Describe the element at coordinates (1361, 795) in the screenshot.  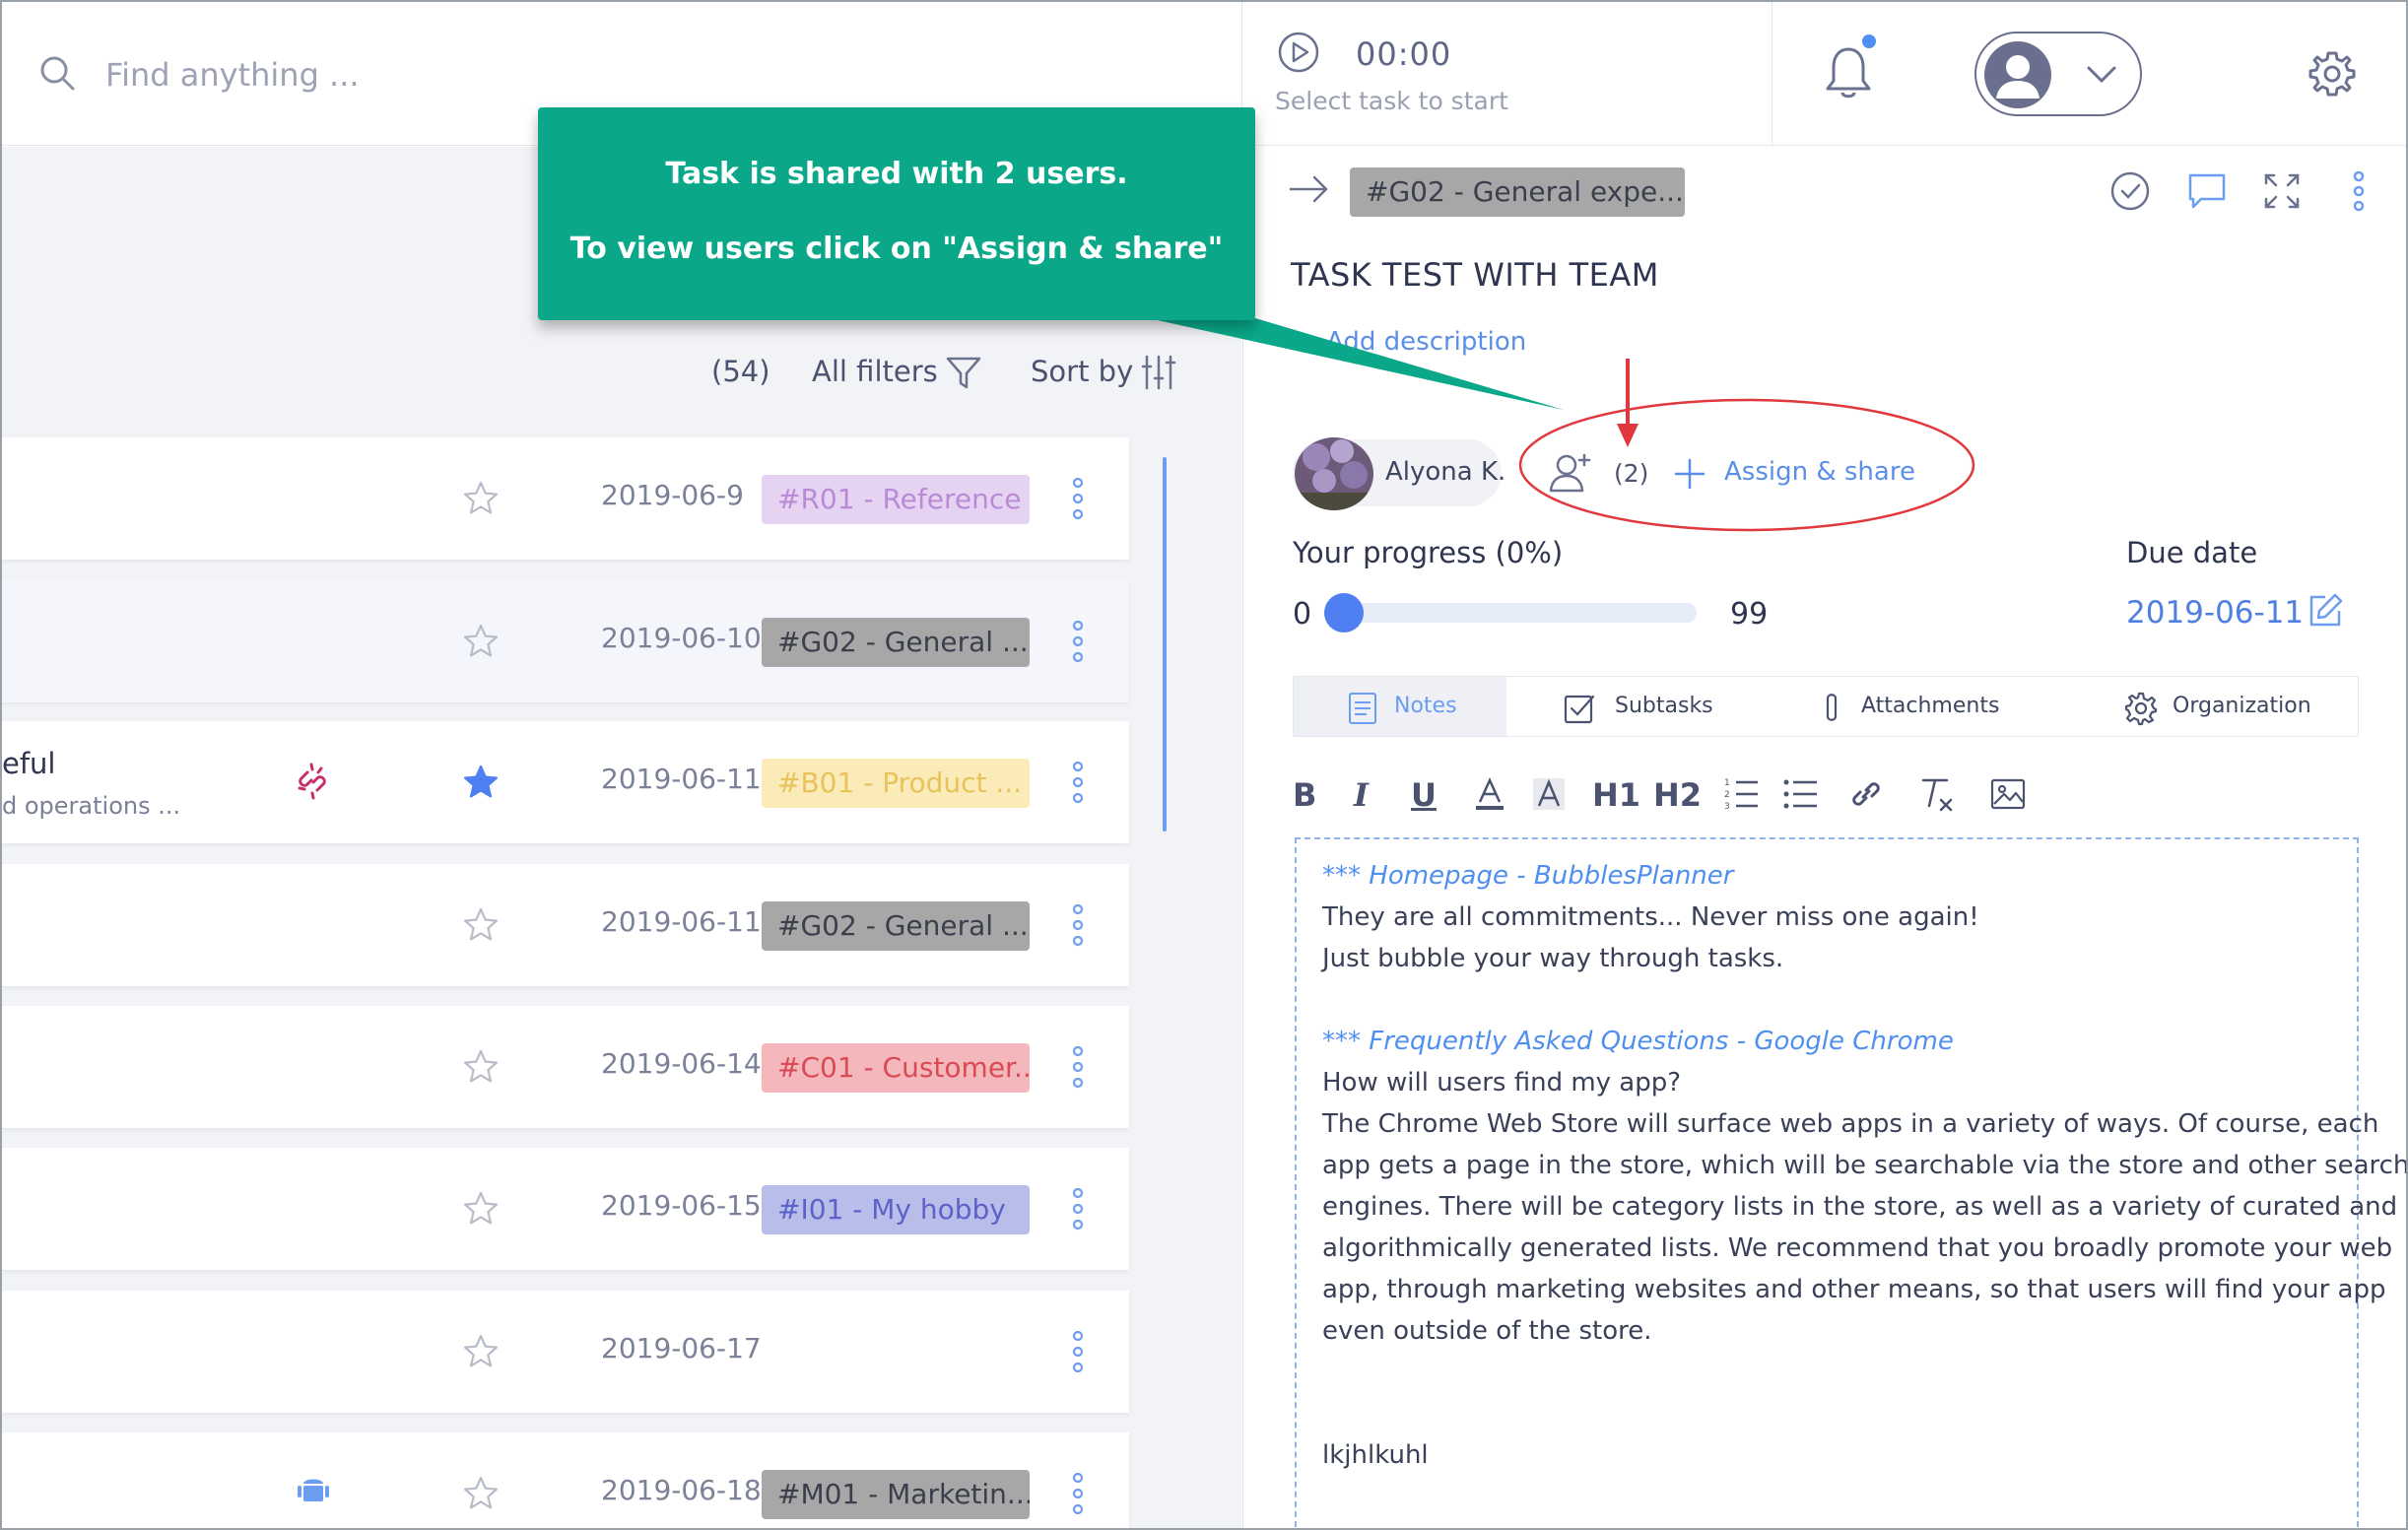
I see `italic-button: I` at that location.